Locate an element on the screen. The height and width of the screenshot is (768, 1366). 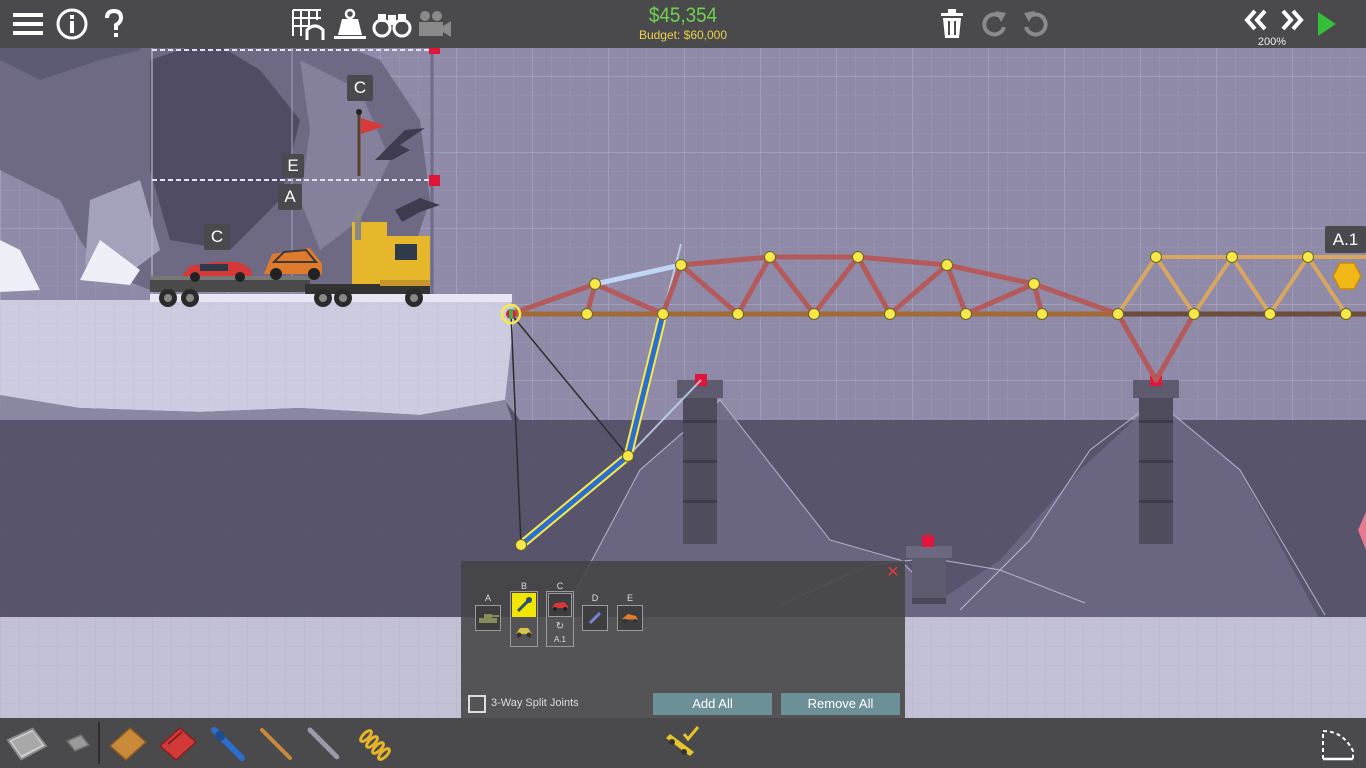
vehicle-label-c: C is located at coordinates (217, 237).